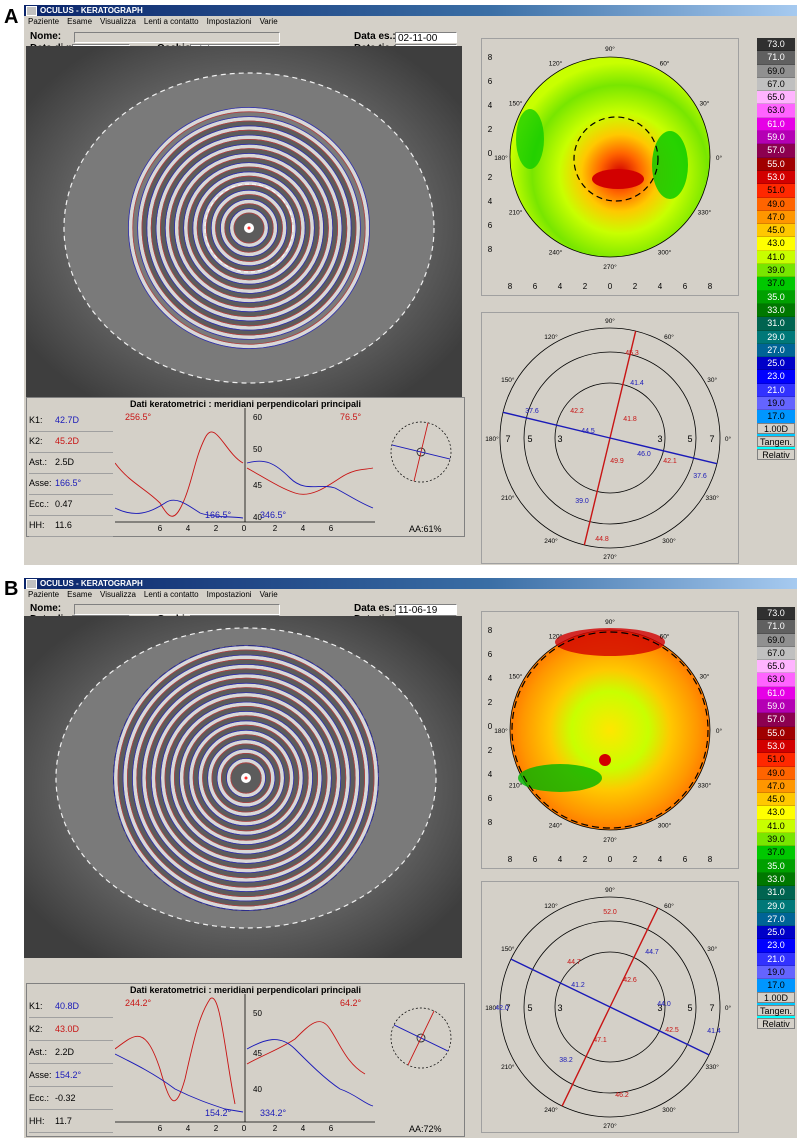 Image resolution: width=797 pixels, height=1144 pixels. I want to click on map-angle-label: 0°, so click(719, 158).